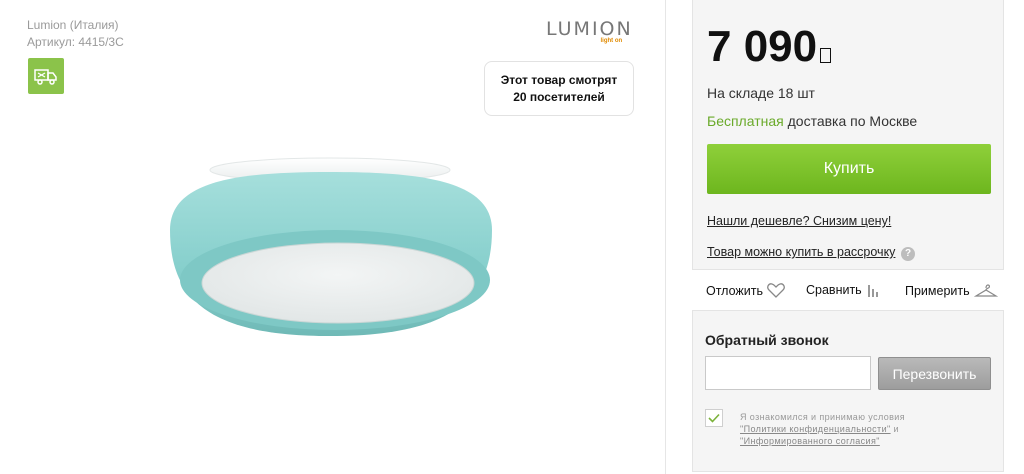 The image size is (1024, 474). I want to click on wishlist-action: Отложить, so click(745, 290).